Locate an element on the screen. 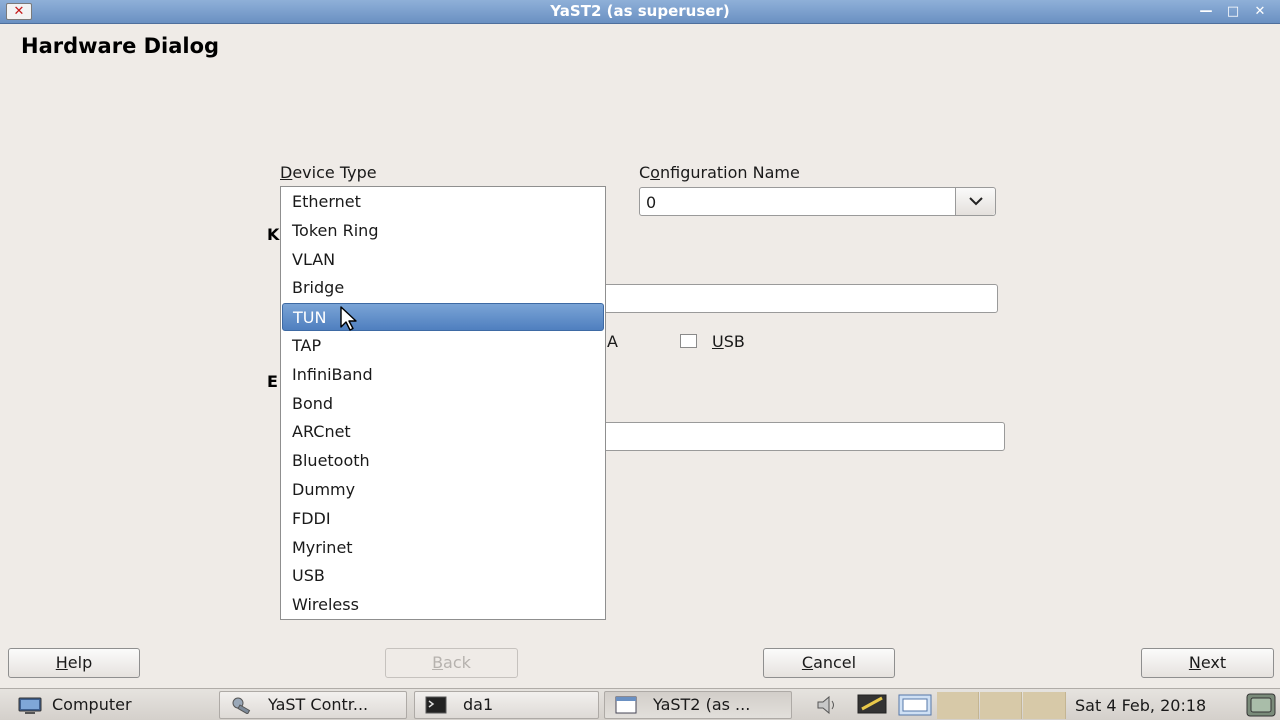  config-name-dropdown-button is located at coordinates (975, 201).